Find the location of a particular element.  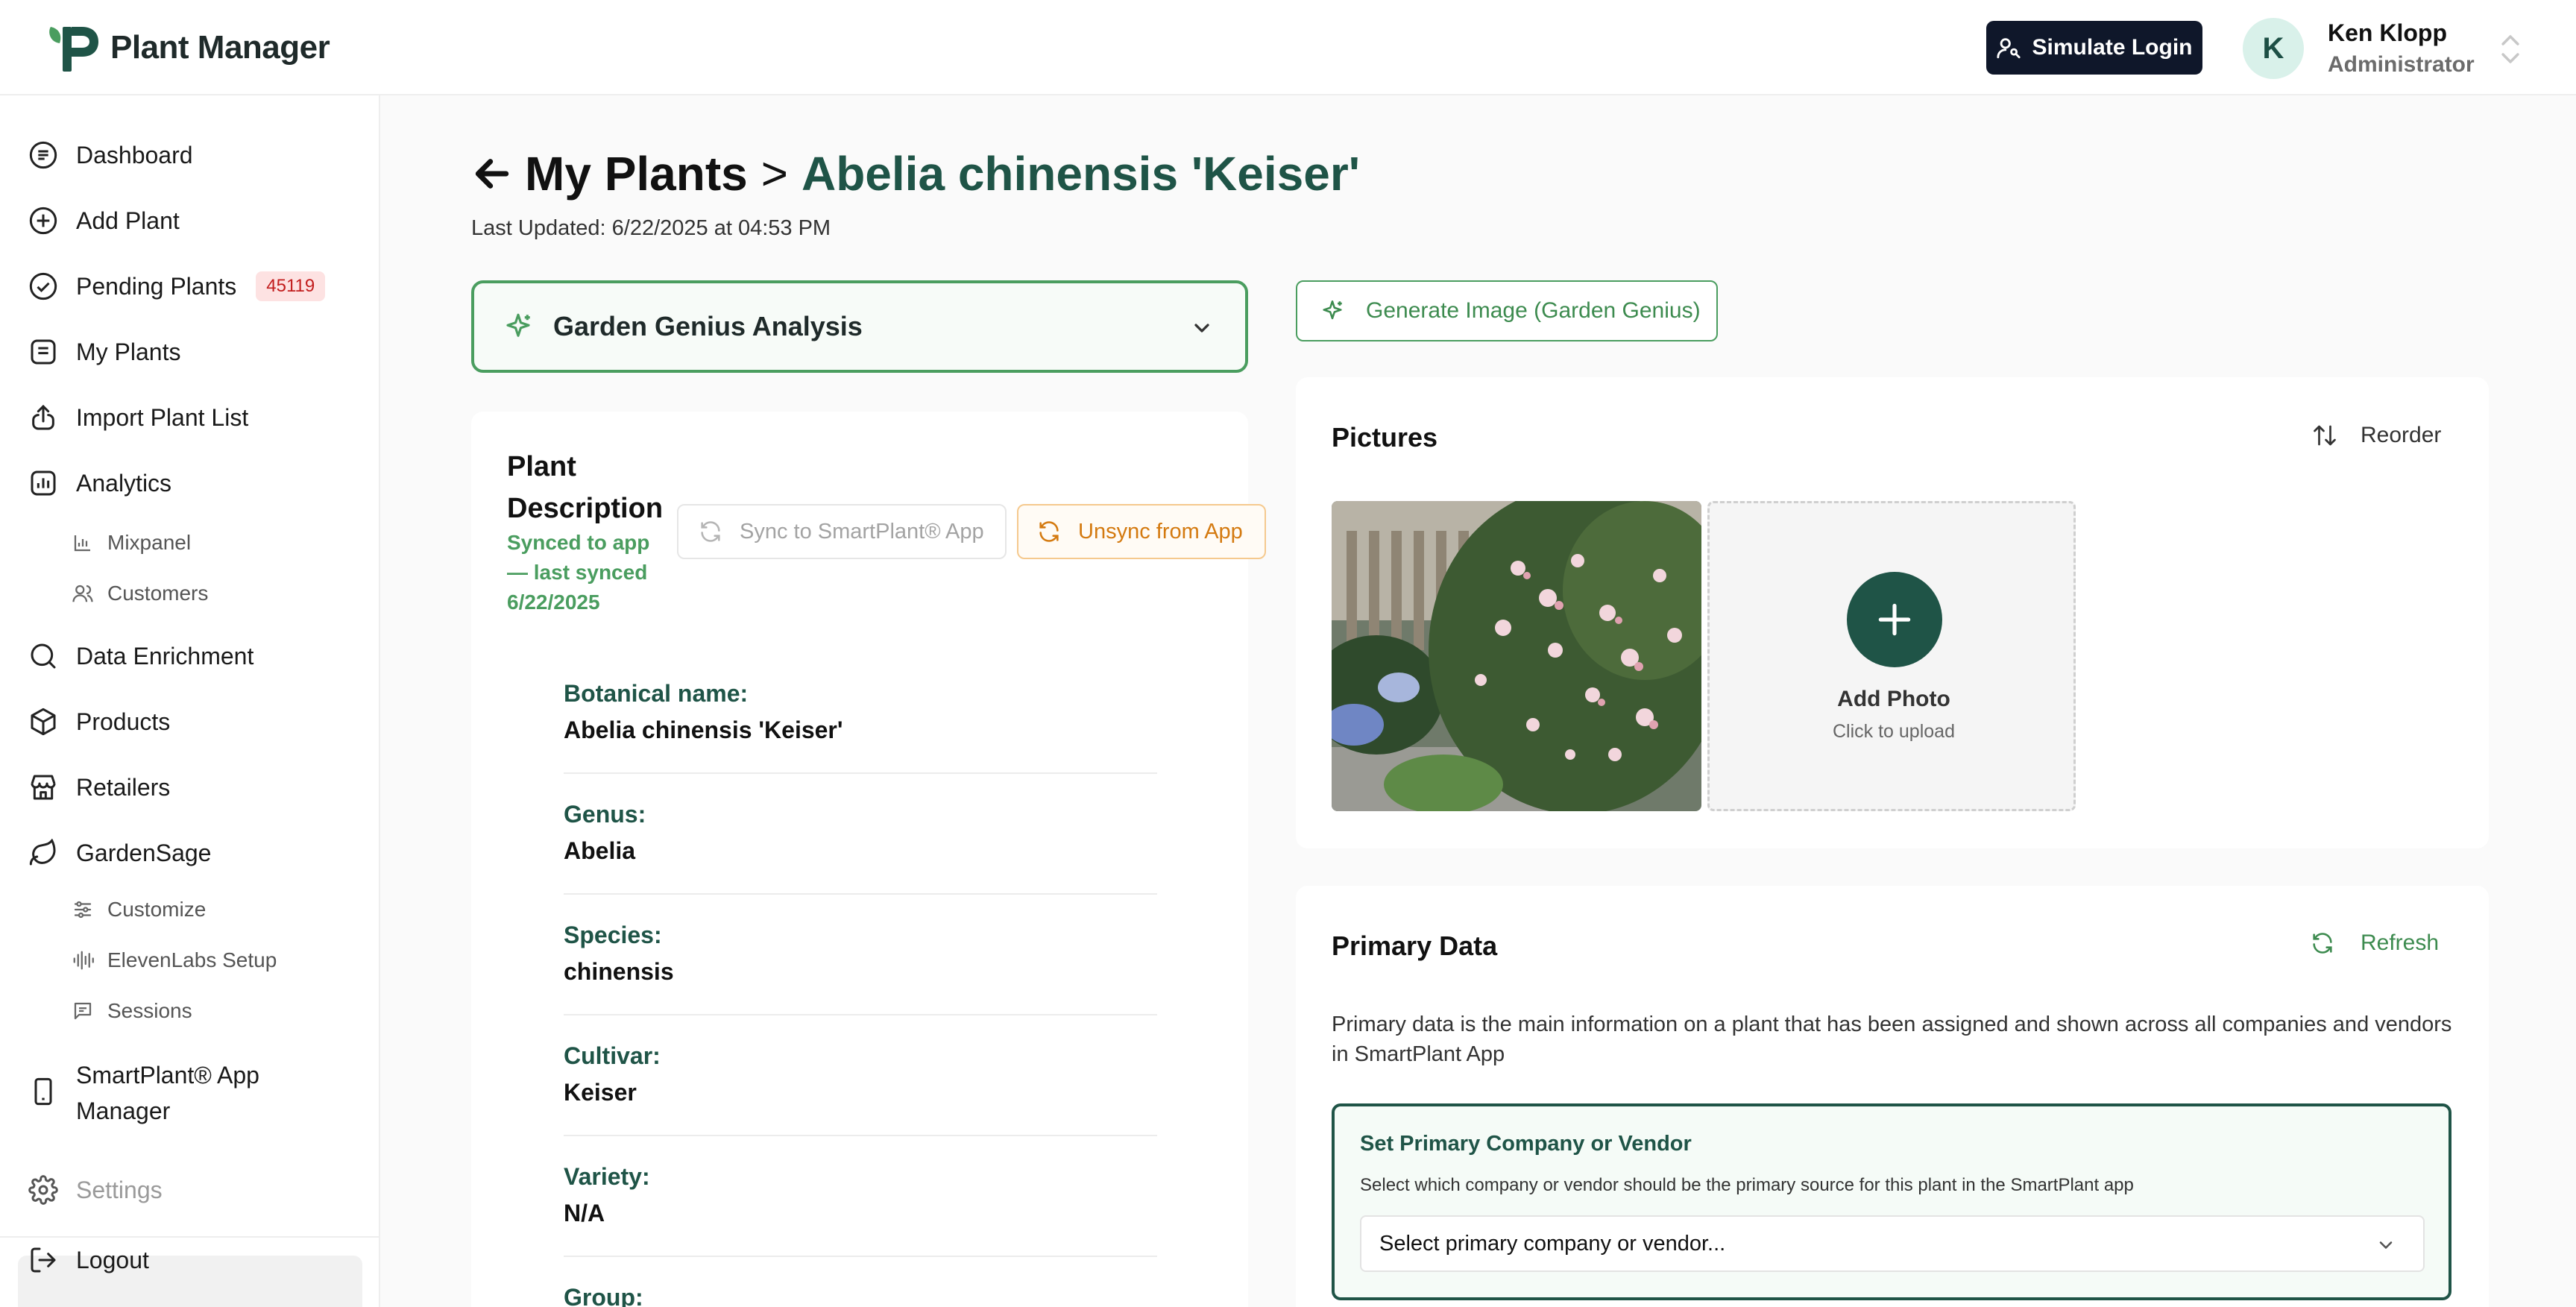

pictures-title: Pictures is located at coordinates (1385, 437).